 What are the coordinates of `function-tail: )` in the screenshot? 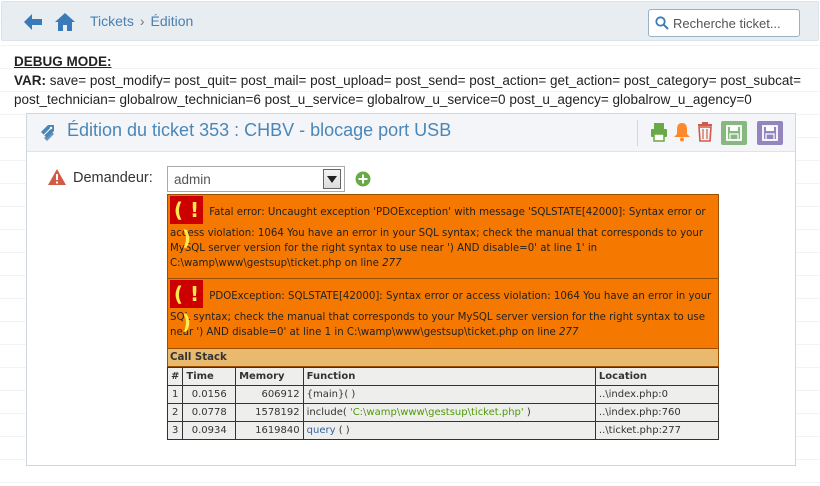 It's located at (527, 412).